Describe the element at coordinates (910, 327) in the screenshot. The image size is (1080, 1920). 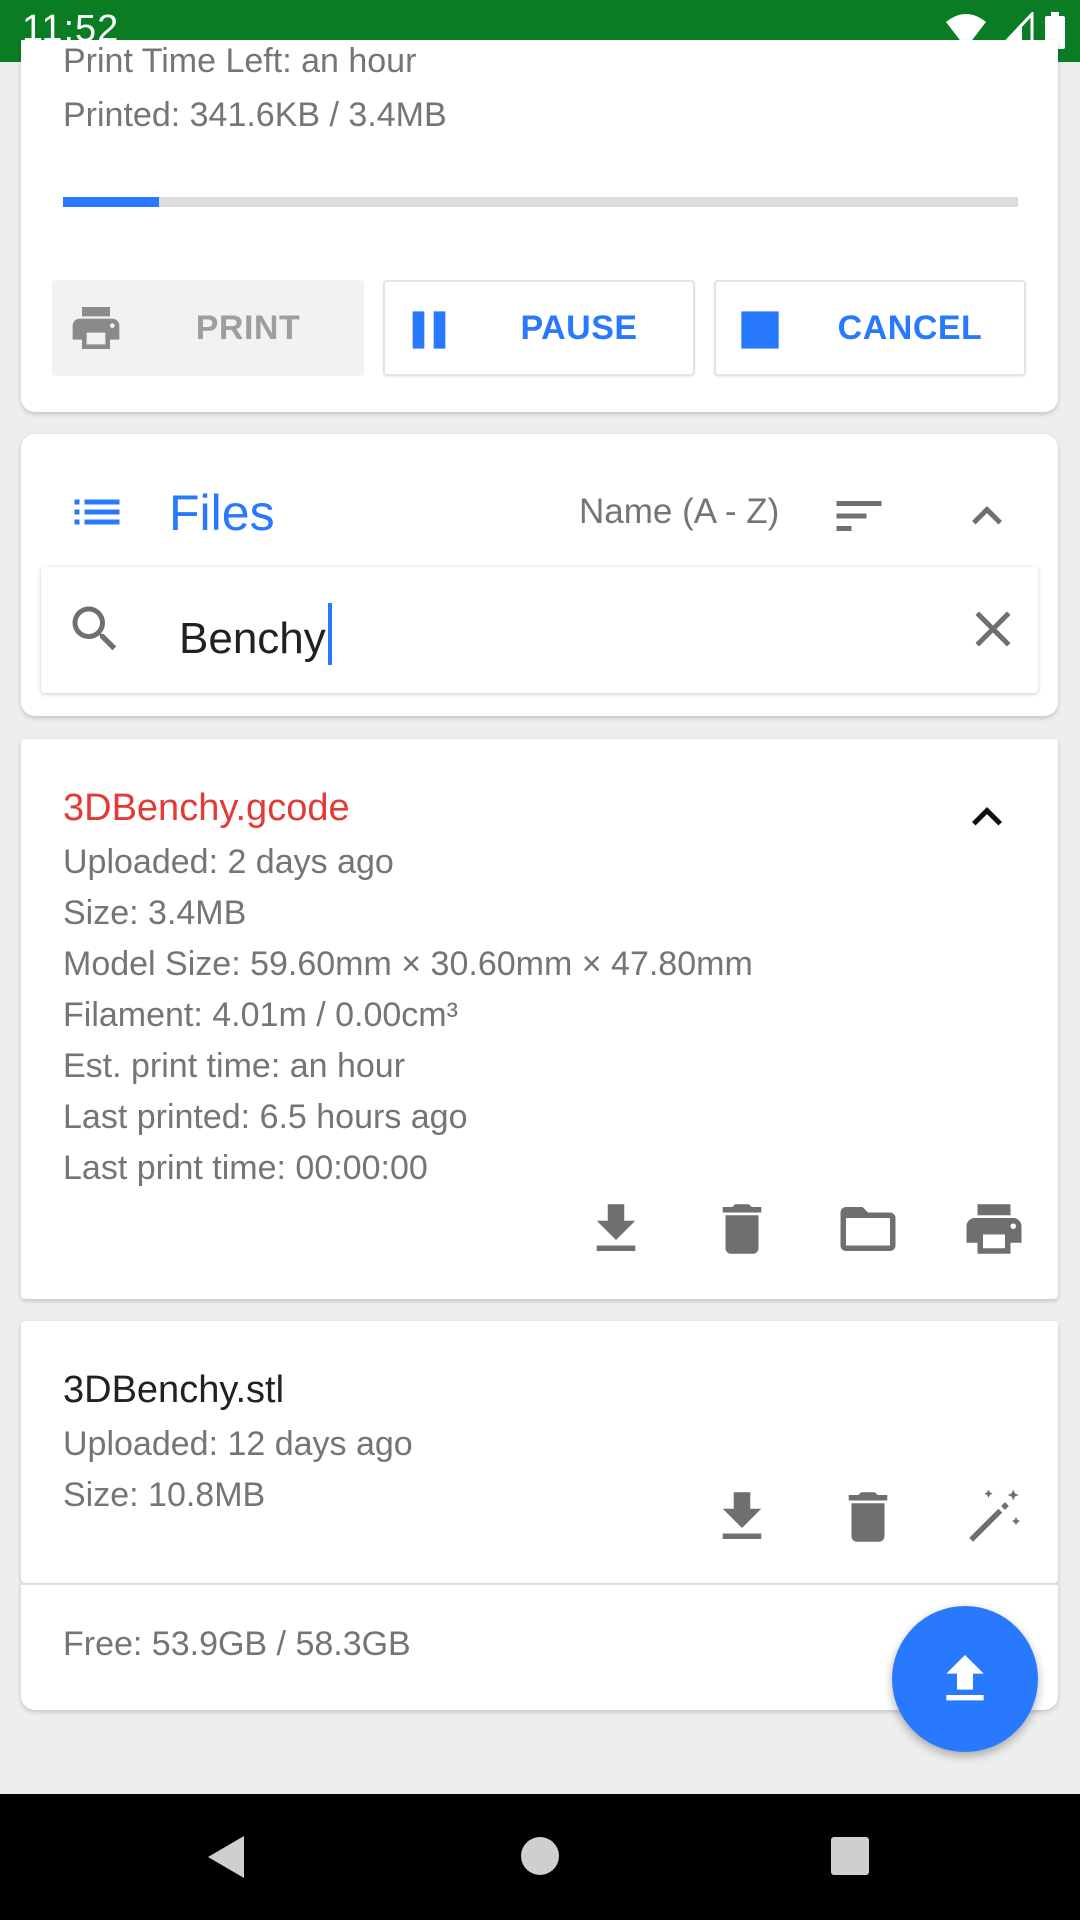
I see `cancel-button-label: CANCEL` at that location.